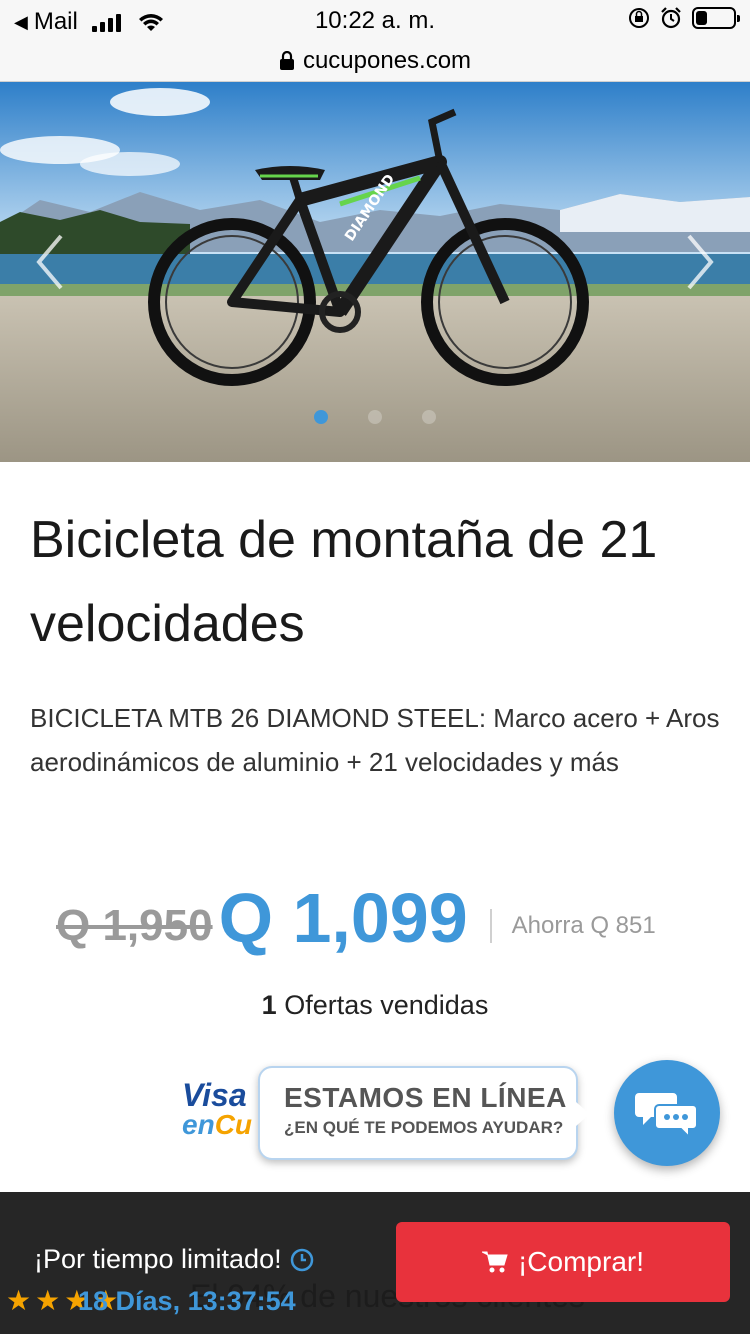 The height and width of the screenshot is (1334, 750). I want to click on lock-icon, so click(286, 60).